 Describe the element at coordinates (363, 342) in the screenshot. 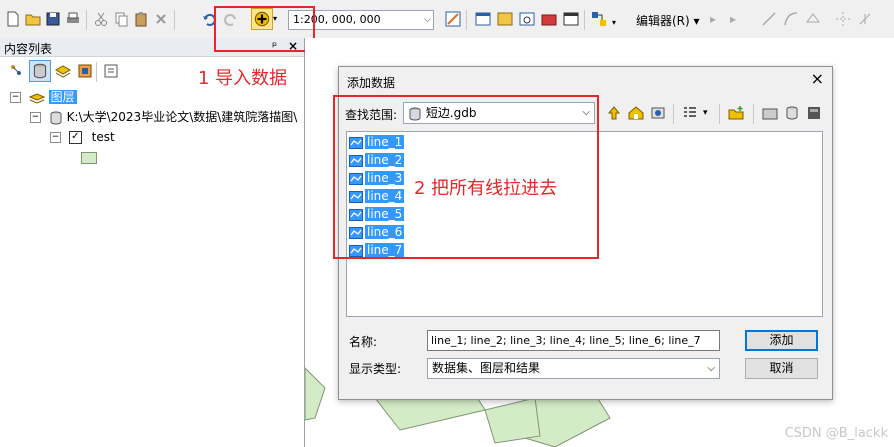

I see `name-label: 名称:` at that location.